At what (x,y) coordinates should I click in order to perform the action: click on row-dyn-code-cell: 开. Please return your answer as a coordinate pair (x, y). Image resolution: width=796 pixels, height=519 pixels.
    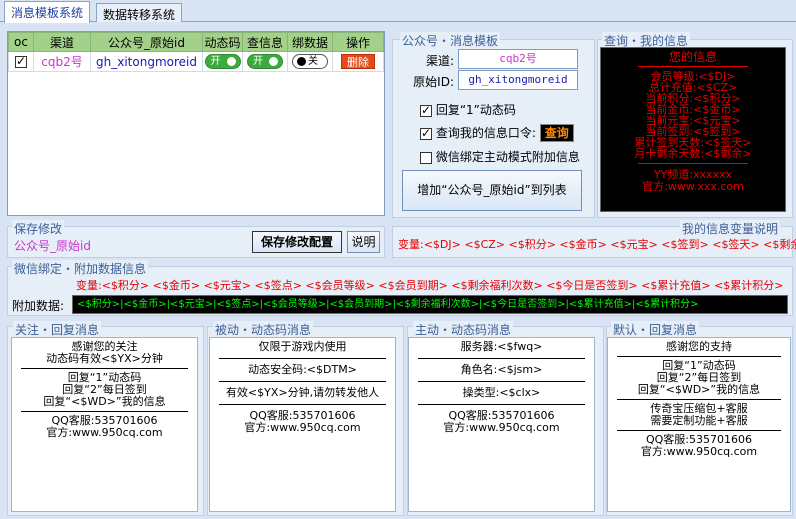
    Looking at the image, I should click on (222, 61).